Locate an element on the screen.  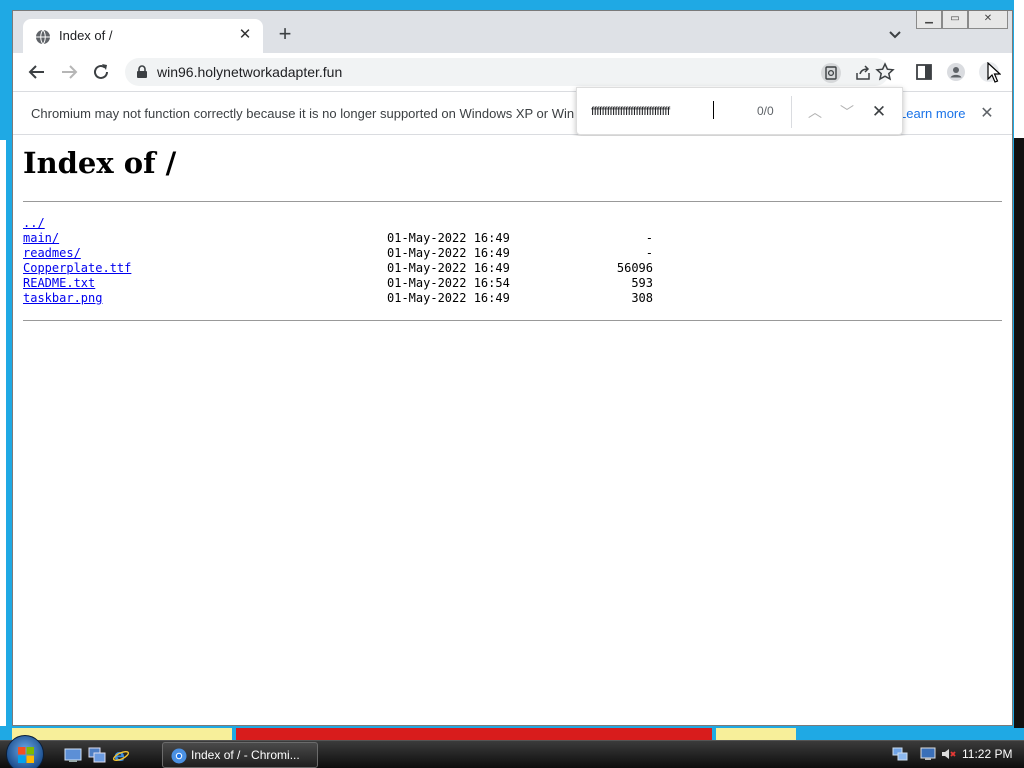
tab-strip: Index of / ✕ + ▁ ▭ ✕ is located at coordinates (512, 32).